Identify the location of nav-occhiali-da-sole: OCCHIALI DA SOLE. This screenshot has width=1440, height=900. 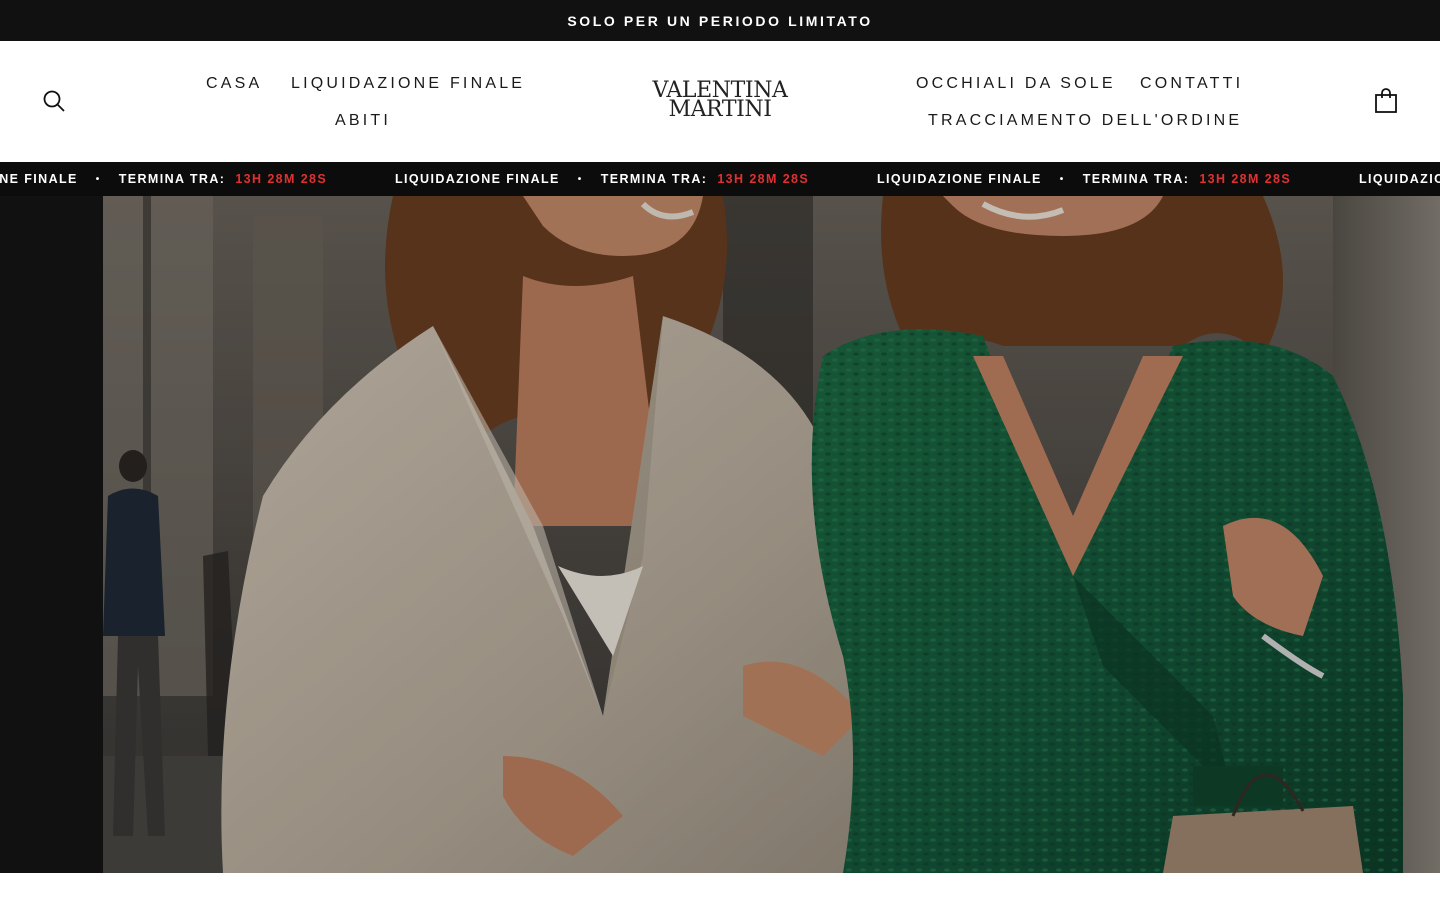
(1016, 84).